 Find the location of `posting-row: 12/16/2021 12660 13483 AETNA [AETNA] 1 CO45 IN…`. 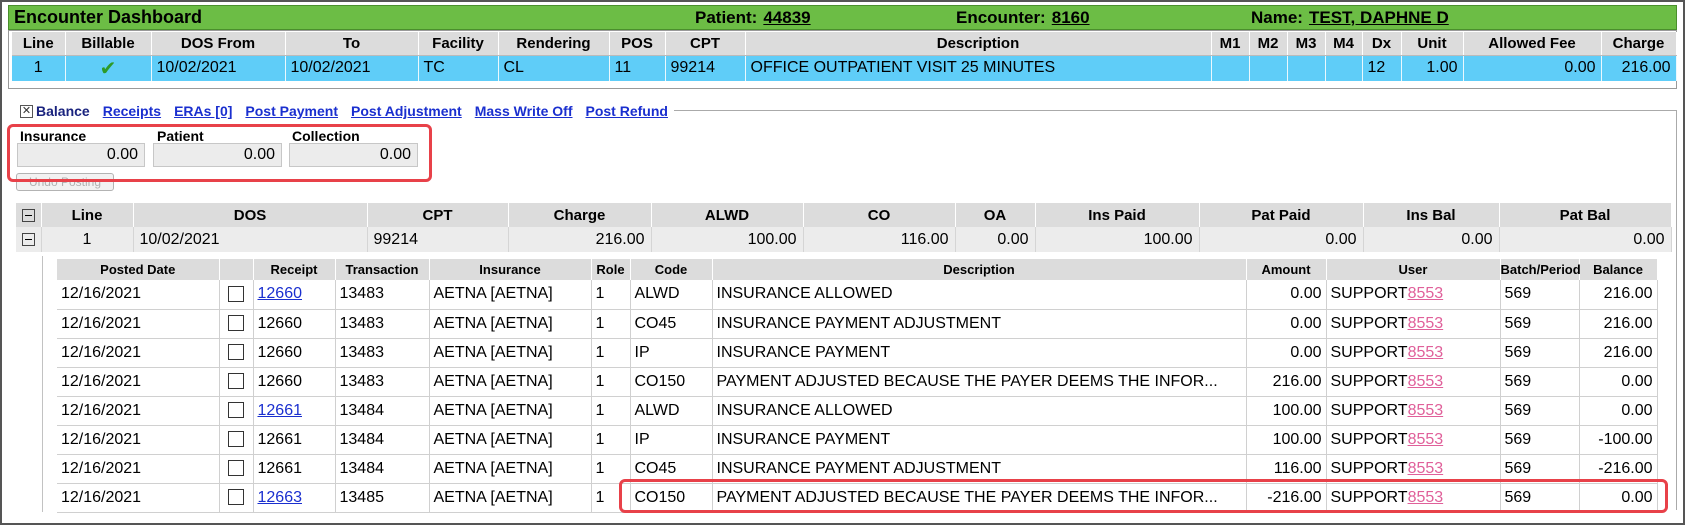

posting-row: 12/16/2021 12660 13483 AETNA [AETNA] 1 CO45 IN… is located at coordinates (857, 324).